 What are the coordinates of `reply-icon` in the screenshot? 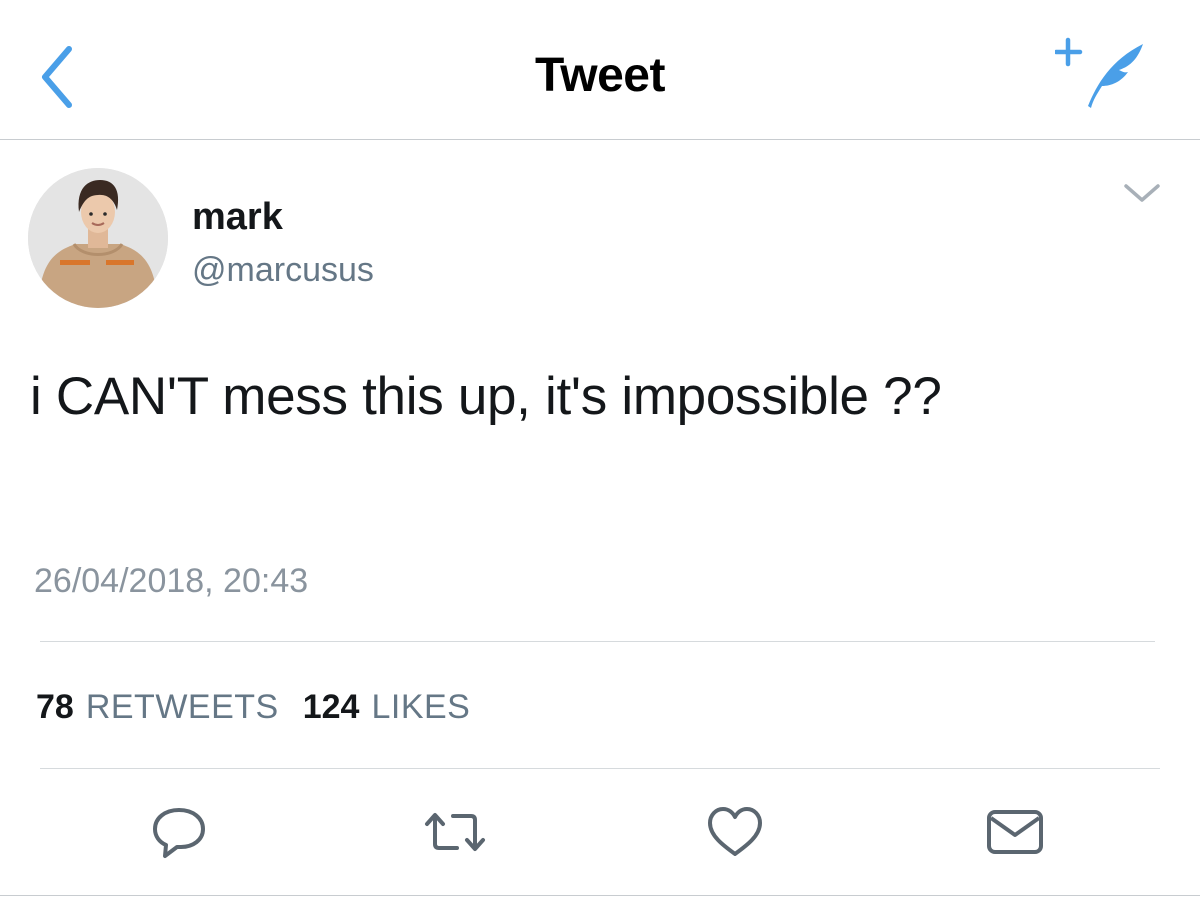 It's located at (179, 833).